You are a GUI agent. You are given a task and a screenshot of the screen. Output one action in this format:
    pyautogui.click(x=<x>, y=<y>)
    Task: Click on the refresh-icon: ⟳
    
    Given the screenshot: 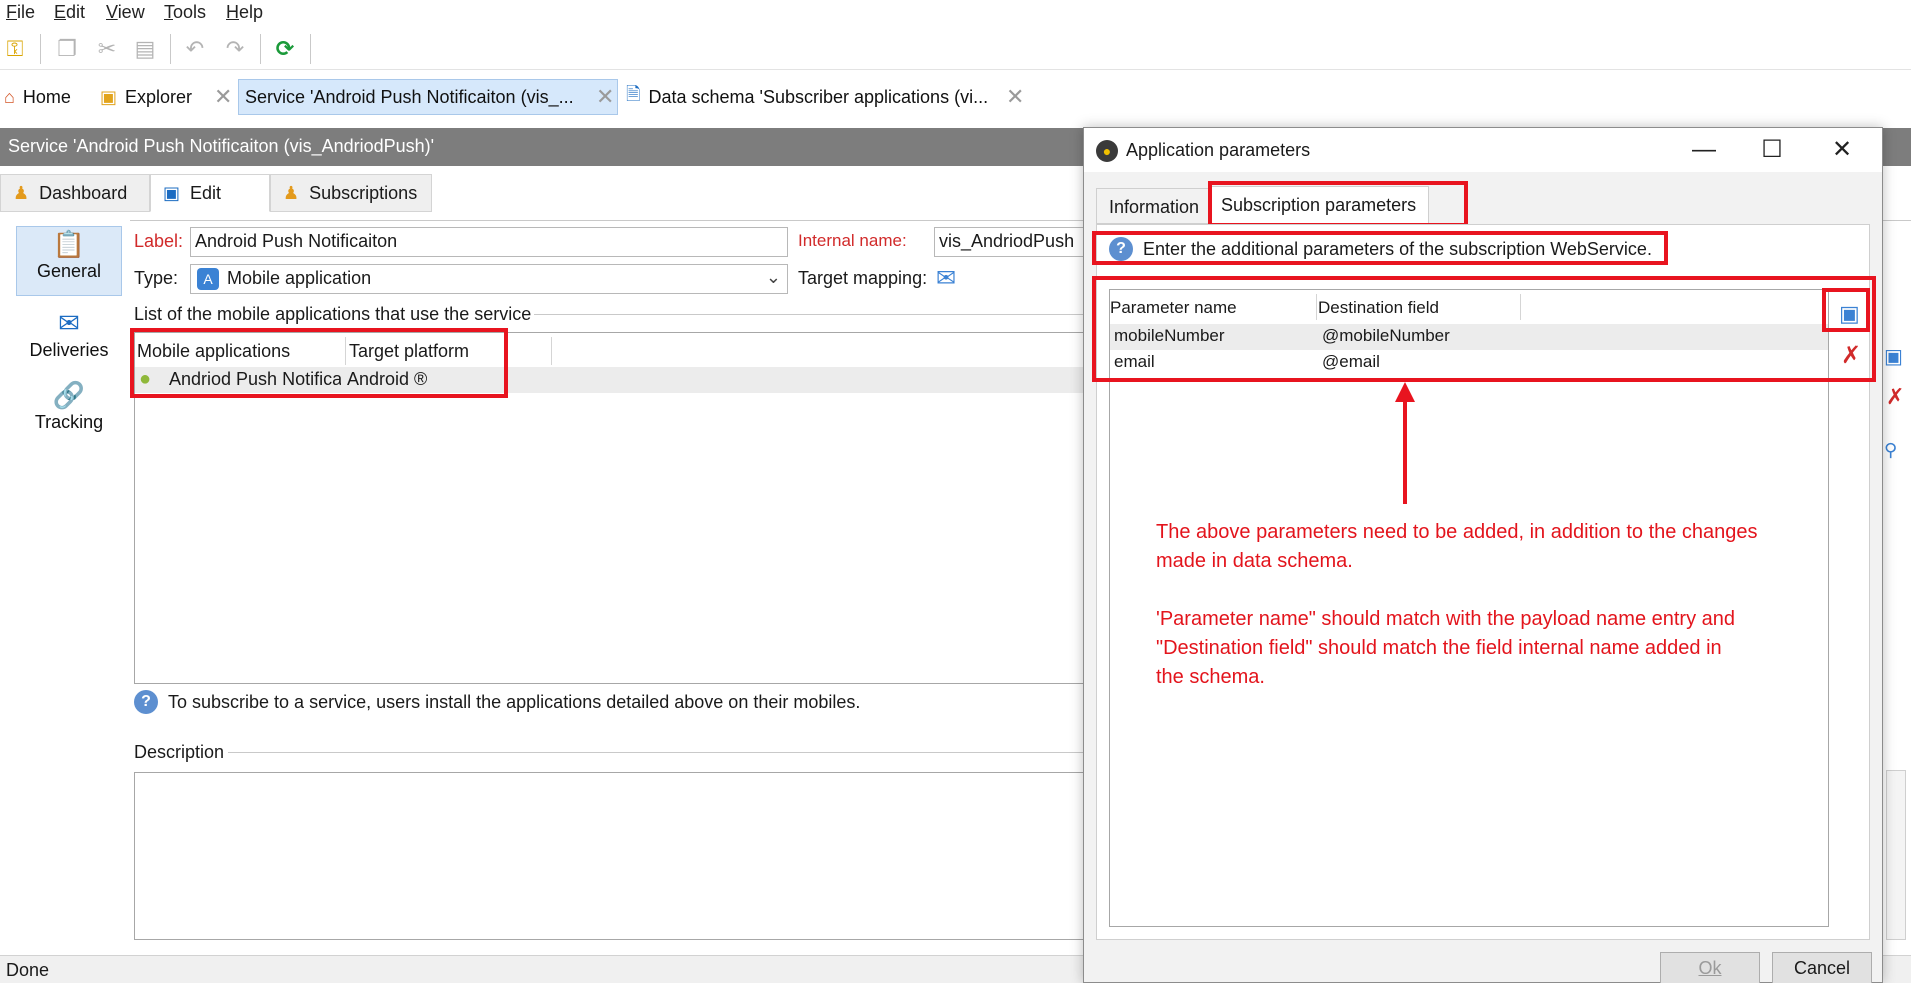 What is the action you would take?
    pyautogui.click(x=285, y=49)
    